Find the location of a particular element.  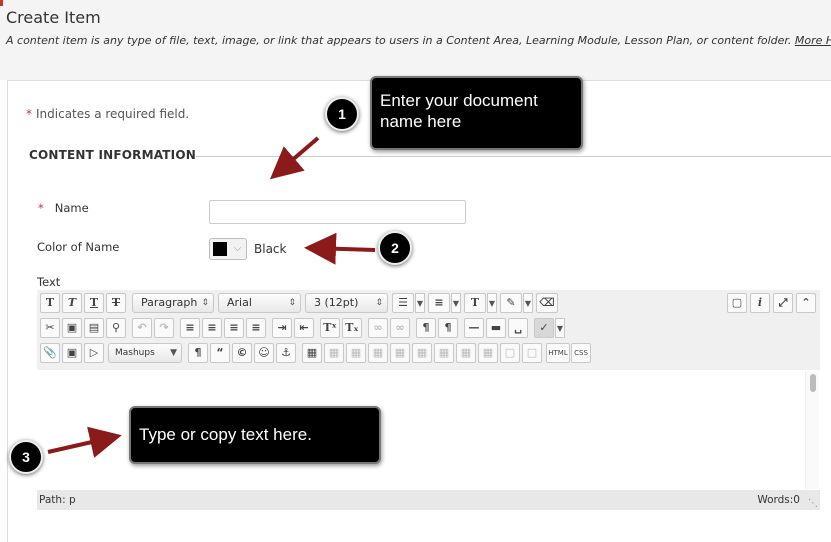

color-label: Color of Name is located at coordinates (78, 247).